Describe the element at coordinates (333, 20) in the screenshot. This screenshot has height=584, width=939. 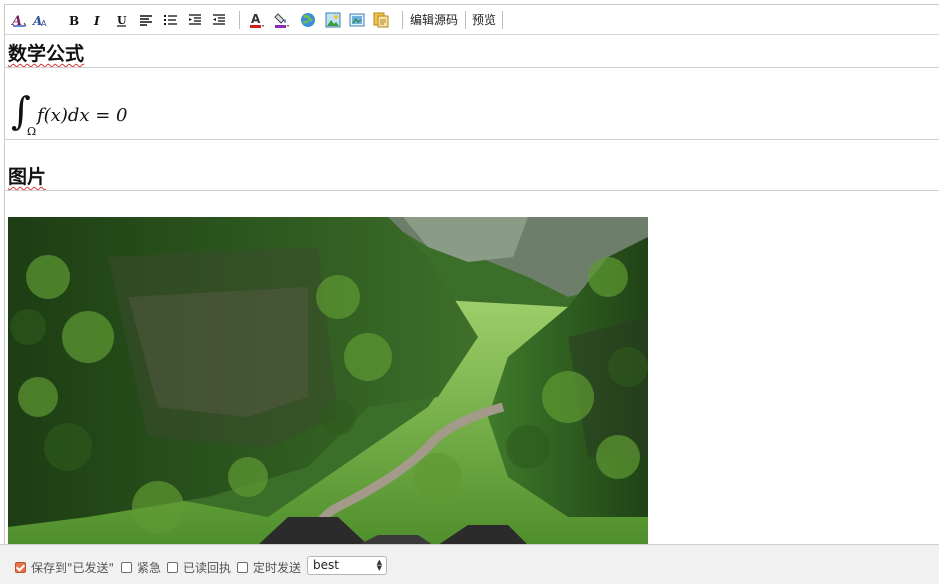
I see `image-icon` at that location.